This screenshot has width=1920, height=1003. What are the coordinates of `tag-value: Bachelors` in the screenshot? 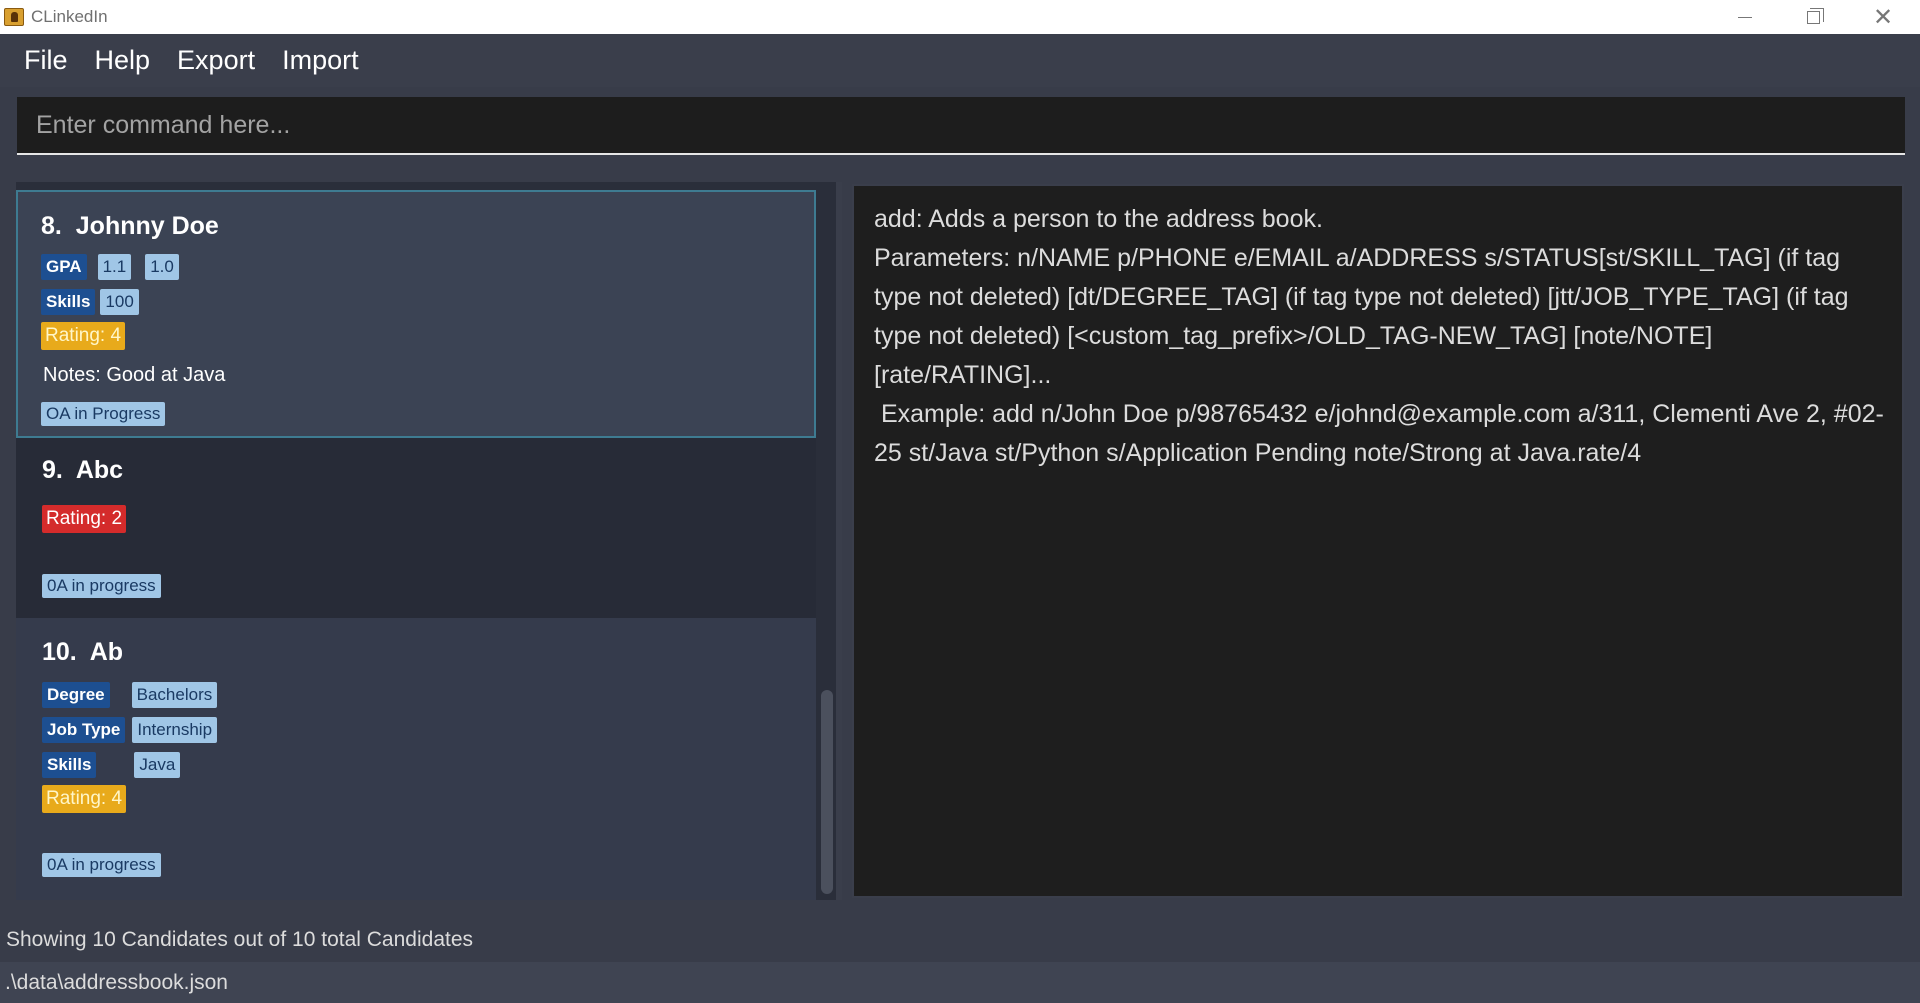 It's located at (174, 695).